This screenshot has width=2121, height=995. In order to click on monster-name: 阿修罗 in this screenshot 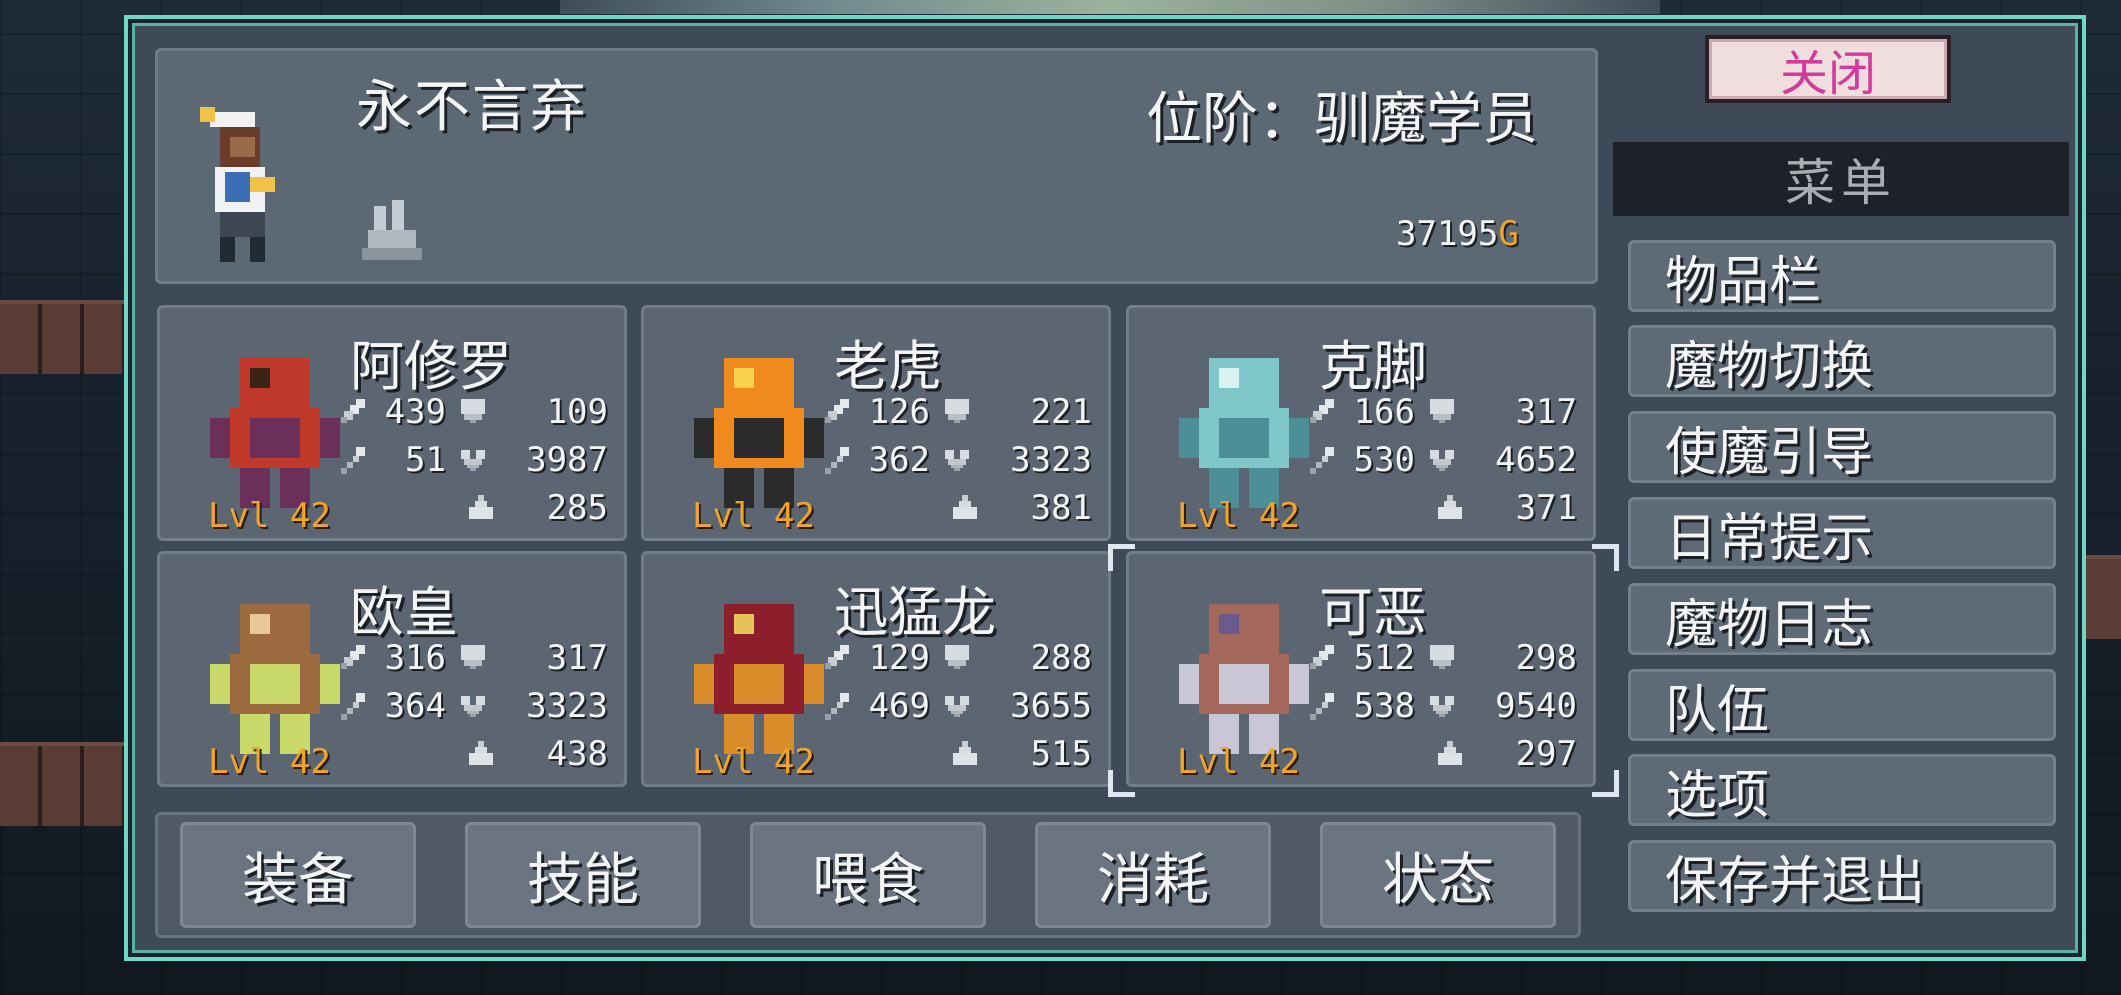, I will do `click(431, 366)`.